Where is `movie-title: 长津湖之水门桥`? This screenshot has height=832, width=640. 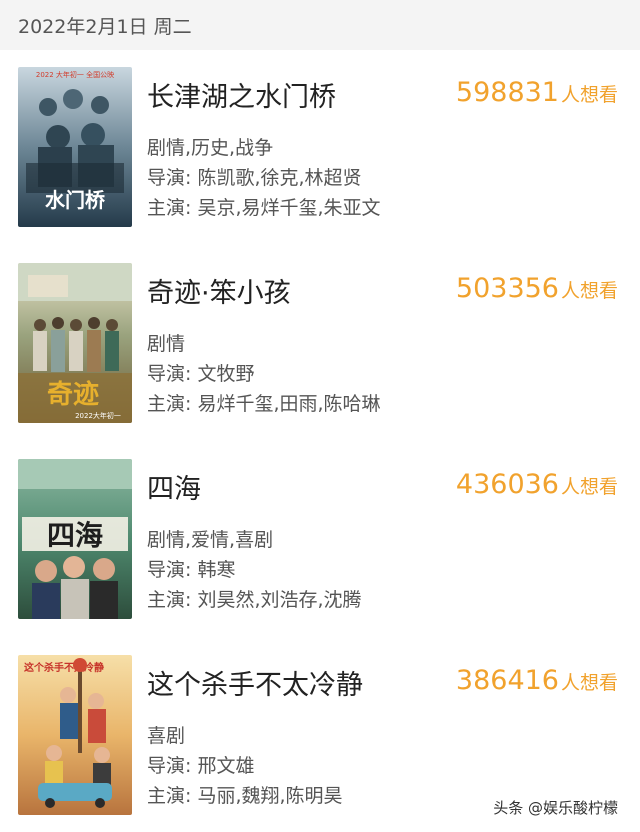
movie-title: 长津湖之水门桥 is located at coordinates (241, 94).